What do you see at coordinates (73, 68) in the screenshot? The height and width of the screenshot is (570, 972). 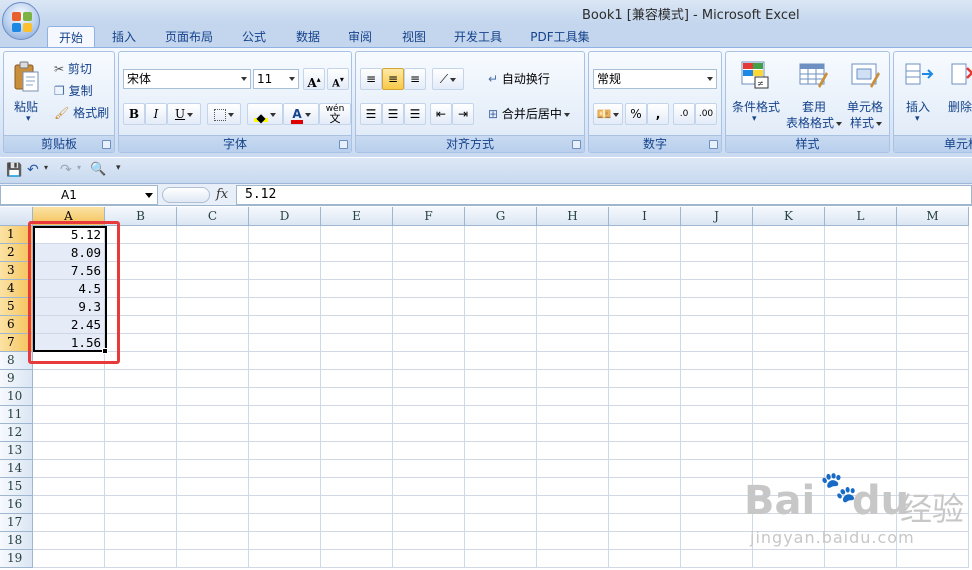 I see `cut-button: ✂ 剪切` at bounding box center [73, 68].